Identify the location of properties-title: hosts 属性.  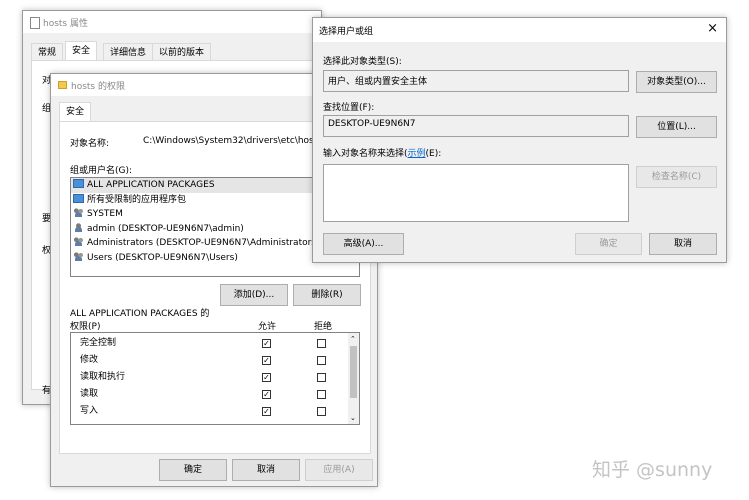
(65, 24).